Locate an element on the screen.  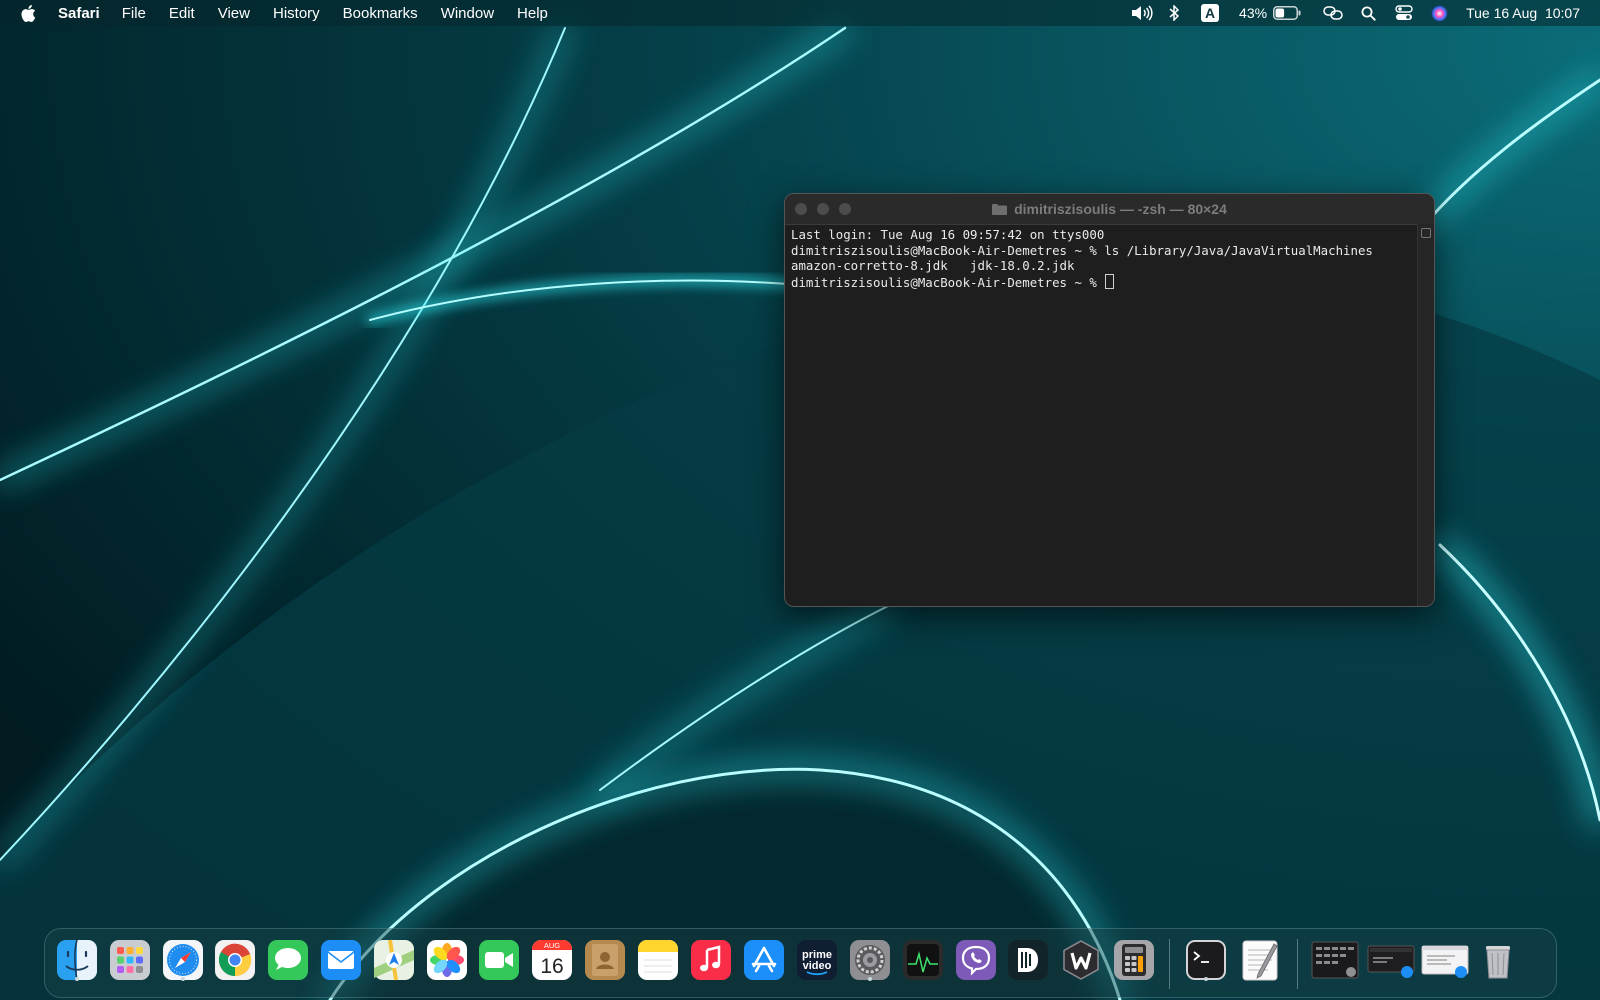
terminal-icon is located at coordinates (1206, 960).